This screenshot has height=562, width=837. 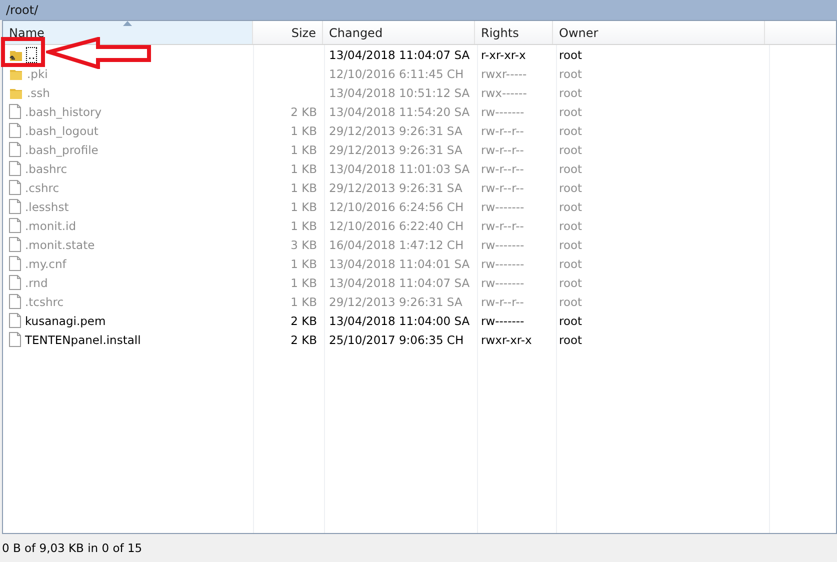 What do you see at coordinates (128, 32) in the screenshot?
I see `column-header: Name` at bounding box center [128, 32].